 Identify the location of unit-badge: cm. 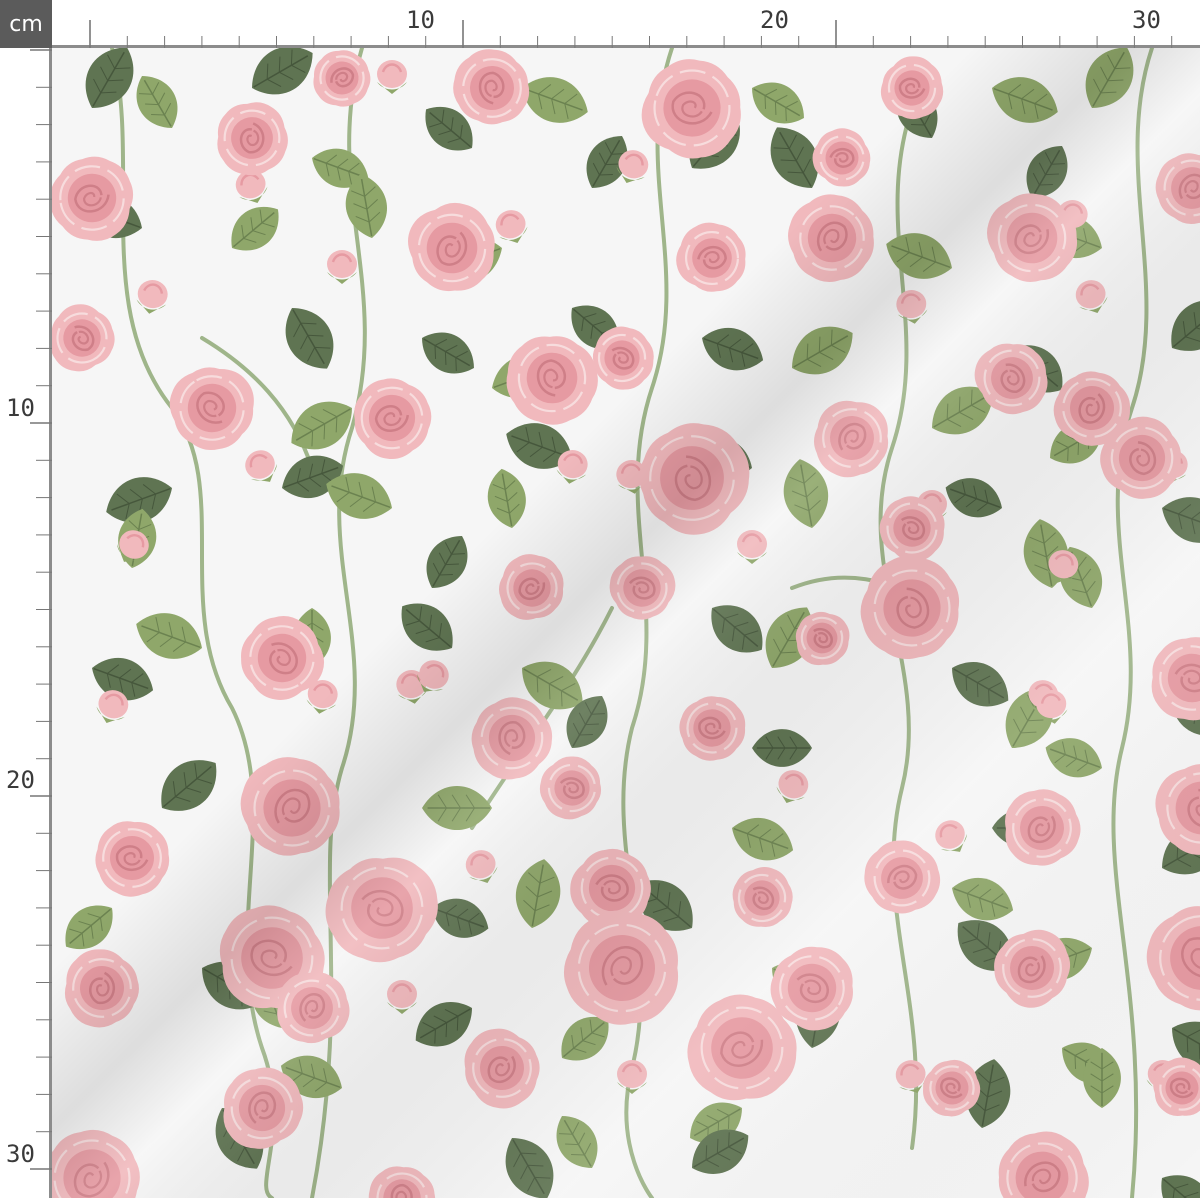
(26, 24).